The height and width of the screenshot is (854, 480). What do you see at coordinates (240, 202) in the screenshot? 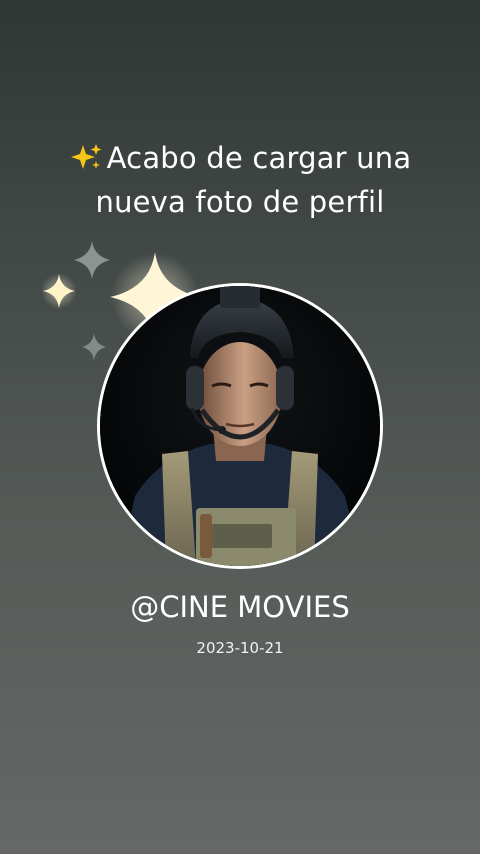
I see `post-title-line-2: nueva foto de perfil` at bounding box center [240, 202].